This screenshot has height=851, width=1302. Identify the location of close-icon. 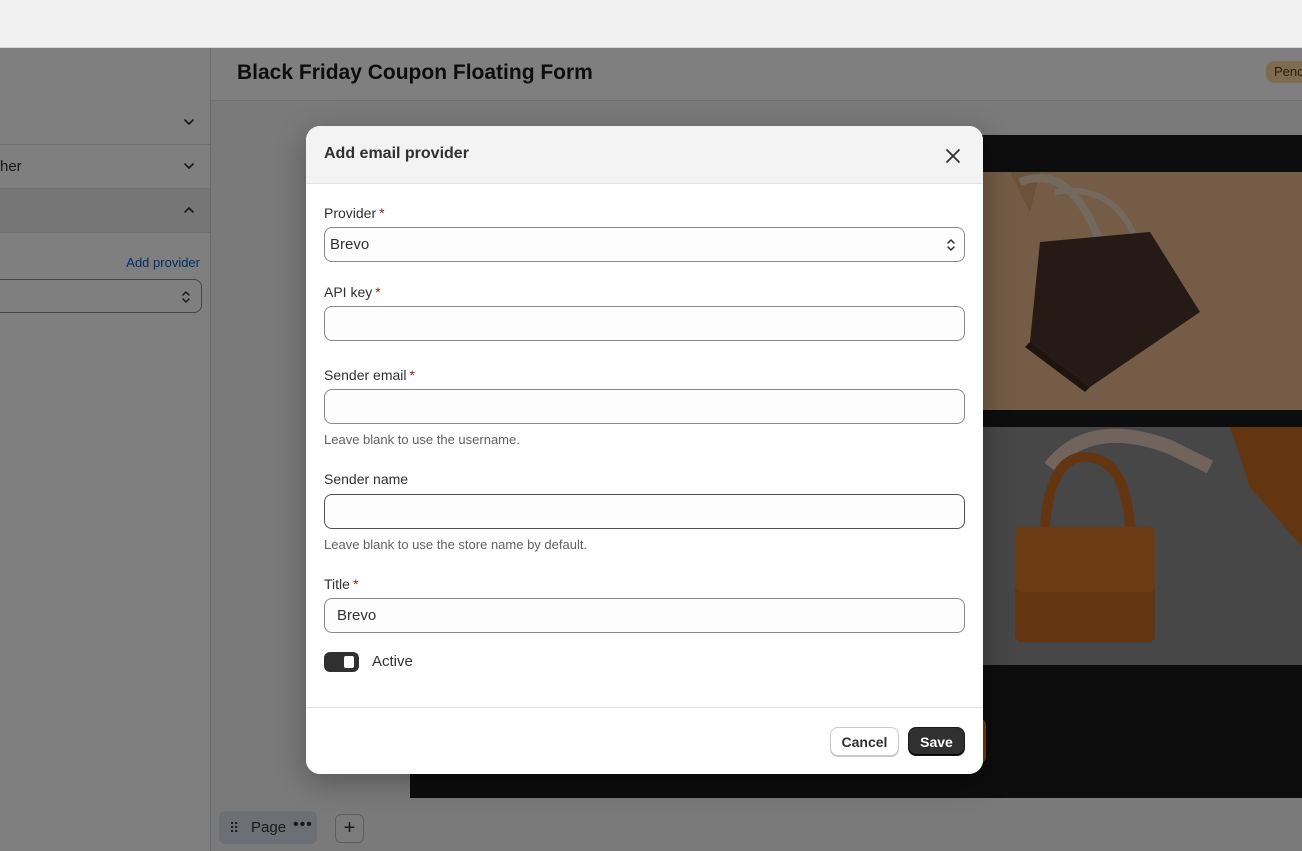
(953, 156).